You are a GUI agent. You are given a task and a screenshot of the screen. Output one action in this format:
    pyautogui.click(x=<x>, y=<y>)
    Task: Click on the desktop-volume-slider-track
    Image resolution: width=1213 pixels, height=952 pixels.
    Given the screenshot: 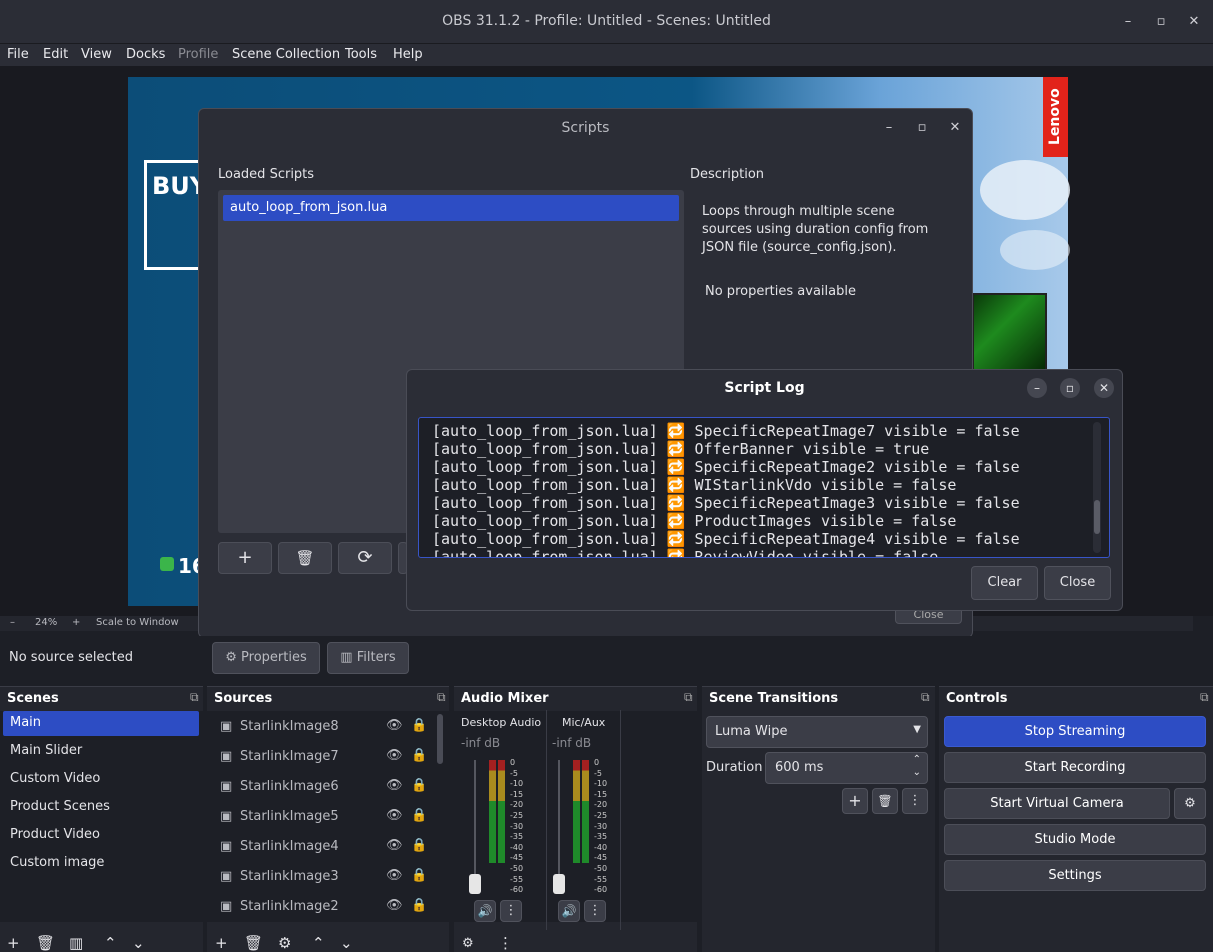 What is the action you would take?
    pyautogui.click(x=475, y=822)
    